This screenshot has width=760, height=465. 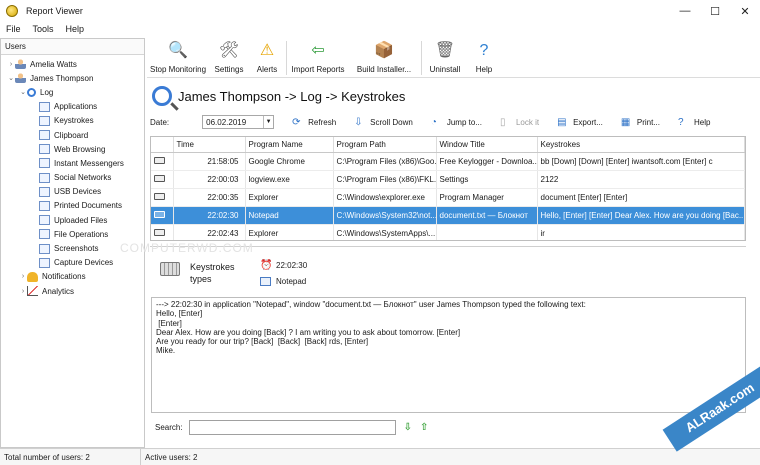 I want to click on detail-time: 22:02:30, so click(x=292, y=265).